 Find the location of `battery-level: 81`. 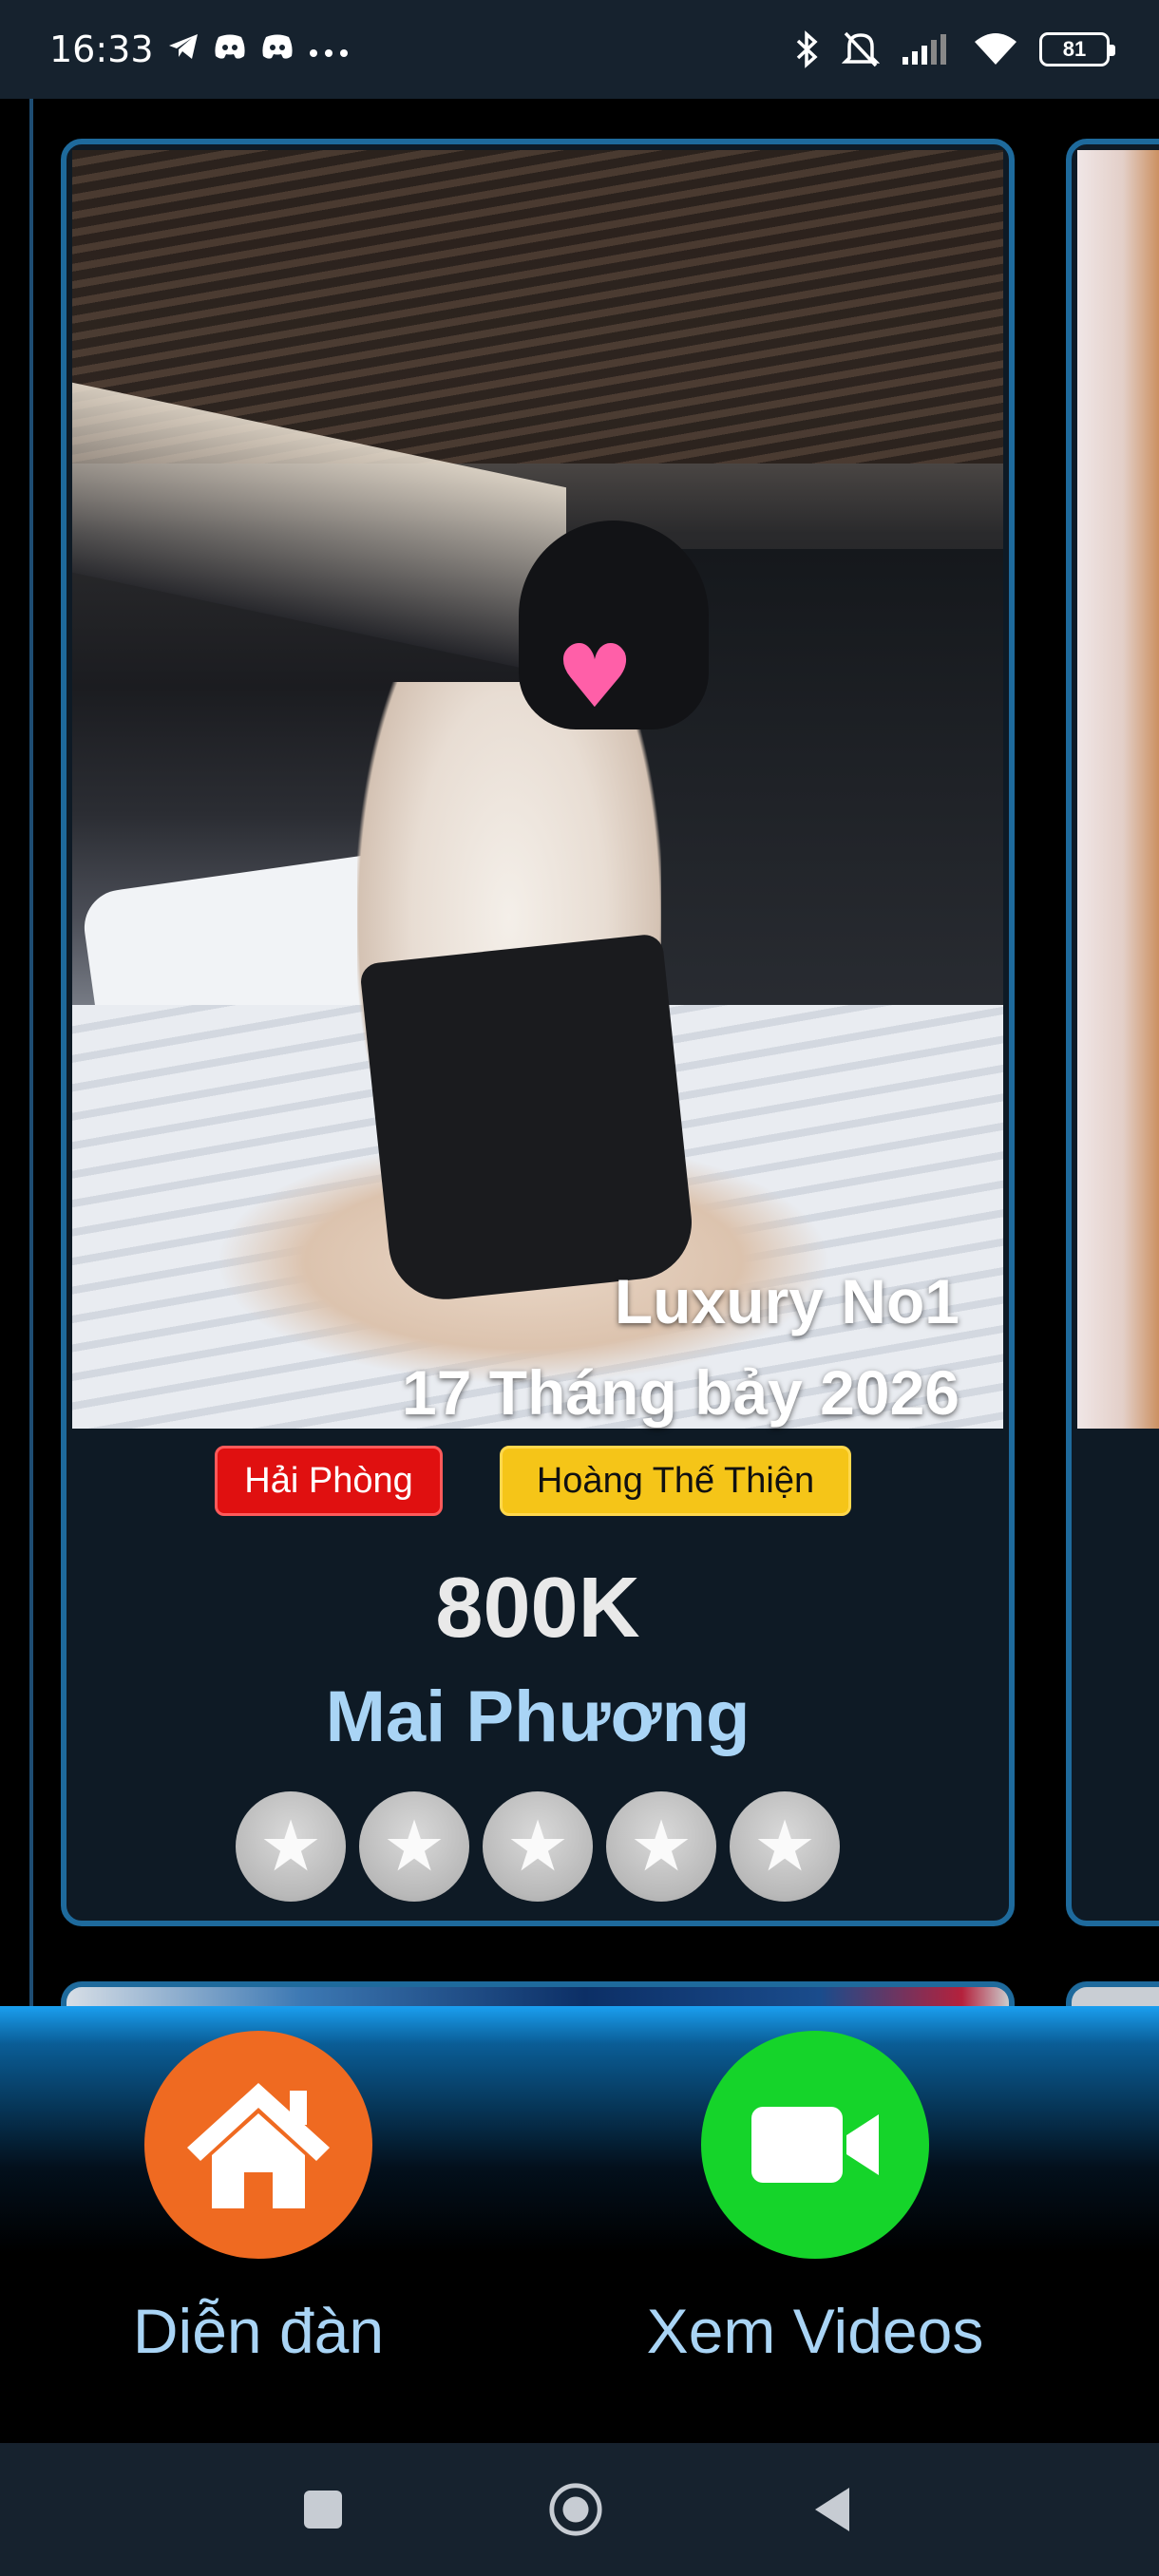

battery-level: 81 is located at coordinates (1074, 49).